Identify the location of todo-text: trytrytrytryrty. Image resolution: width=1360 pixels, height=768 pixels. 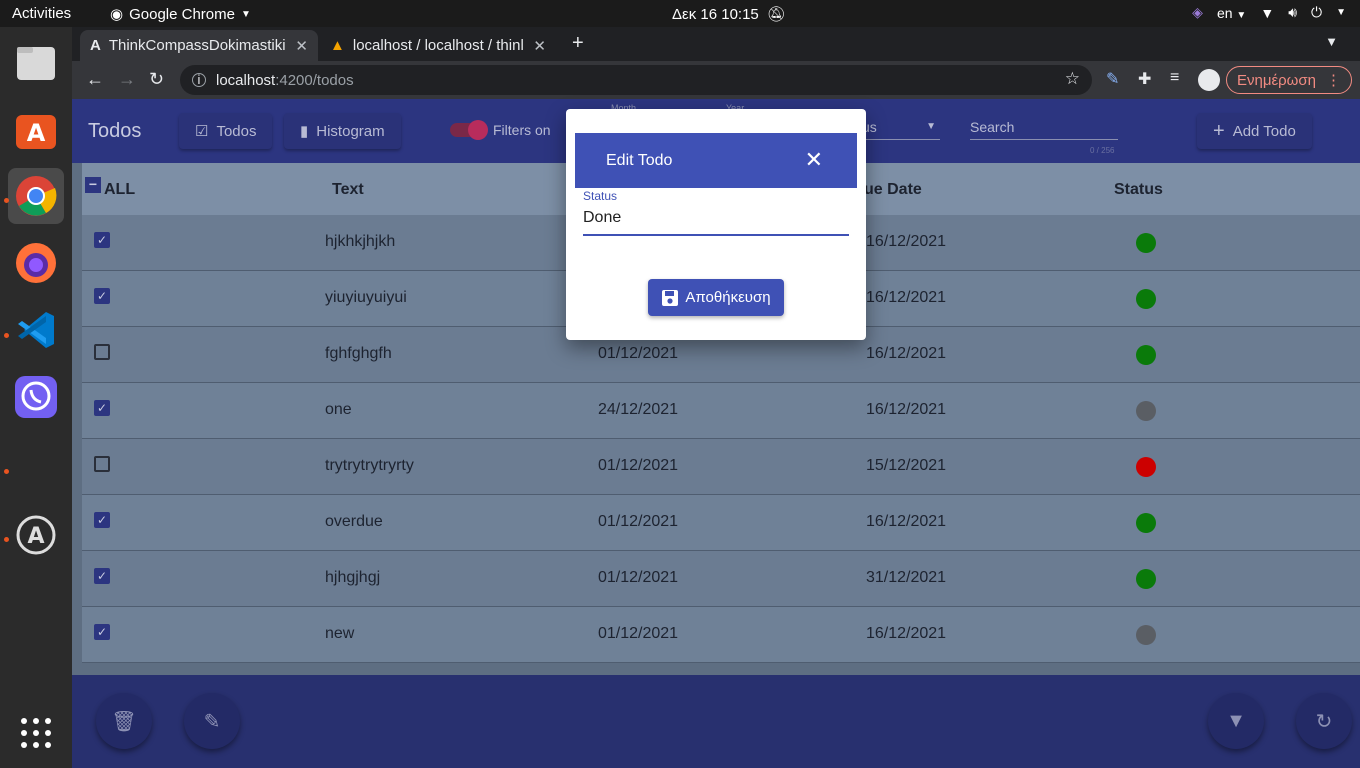
(369, 465).